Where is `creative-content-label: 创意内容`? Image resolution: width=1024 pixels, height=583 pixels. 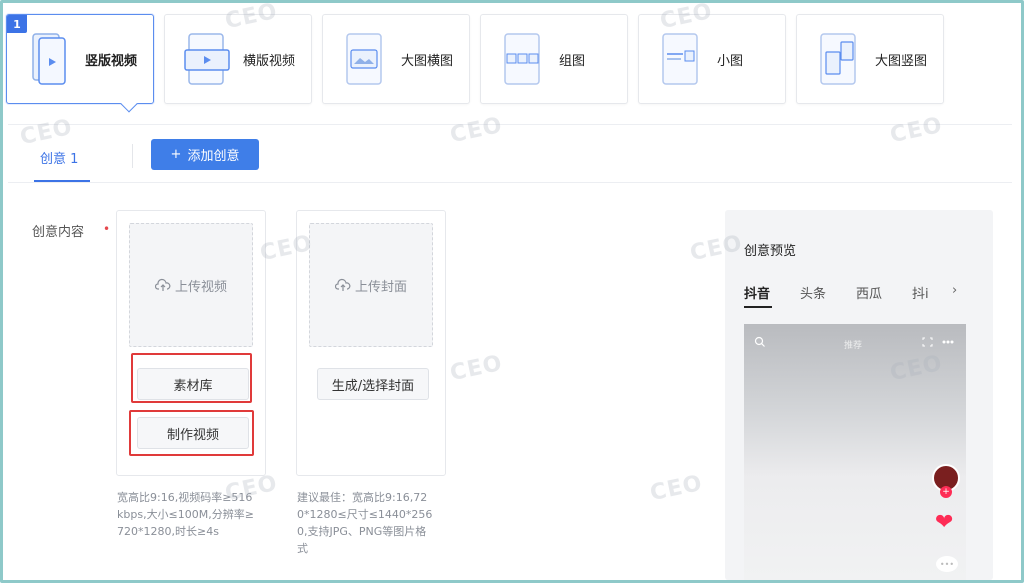 creative-content-label: 创意内容 is located at coordinates (58, 232).